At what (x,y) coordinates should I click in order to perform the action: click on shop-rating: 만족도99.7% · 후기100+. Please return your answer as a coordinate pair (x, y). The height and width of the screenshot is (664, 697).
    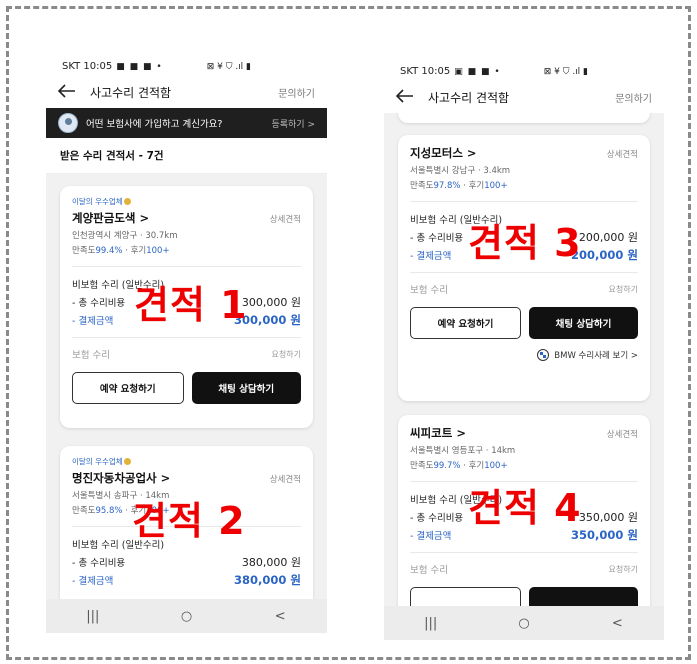
    Looking at the image, I should click on (459, 466).